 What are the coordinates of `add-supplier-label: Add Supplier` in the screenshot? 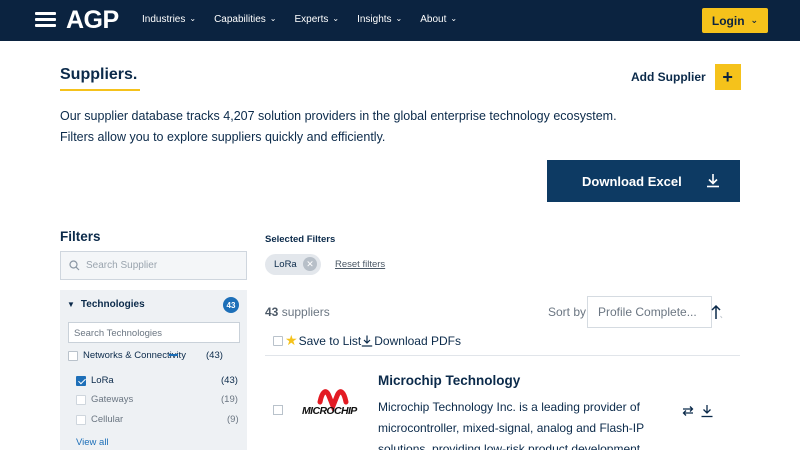 It's located at (668, 77).